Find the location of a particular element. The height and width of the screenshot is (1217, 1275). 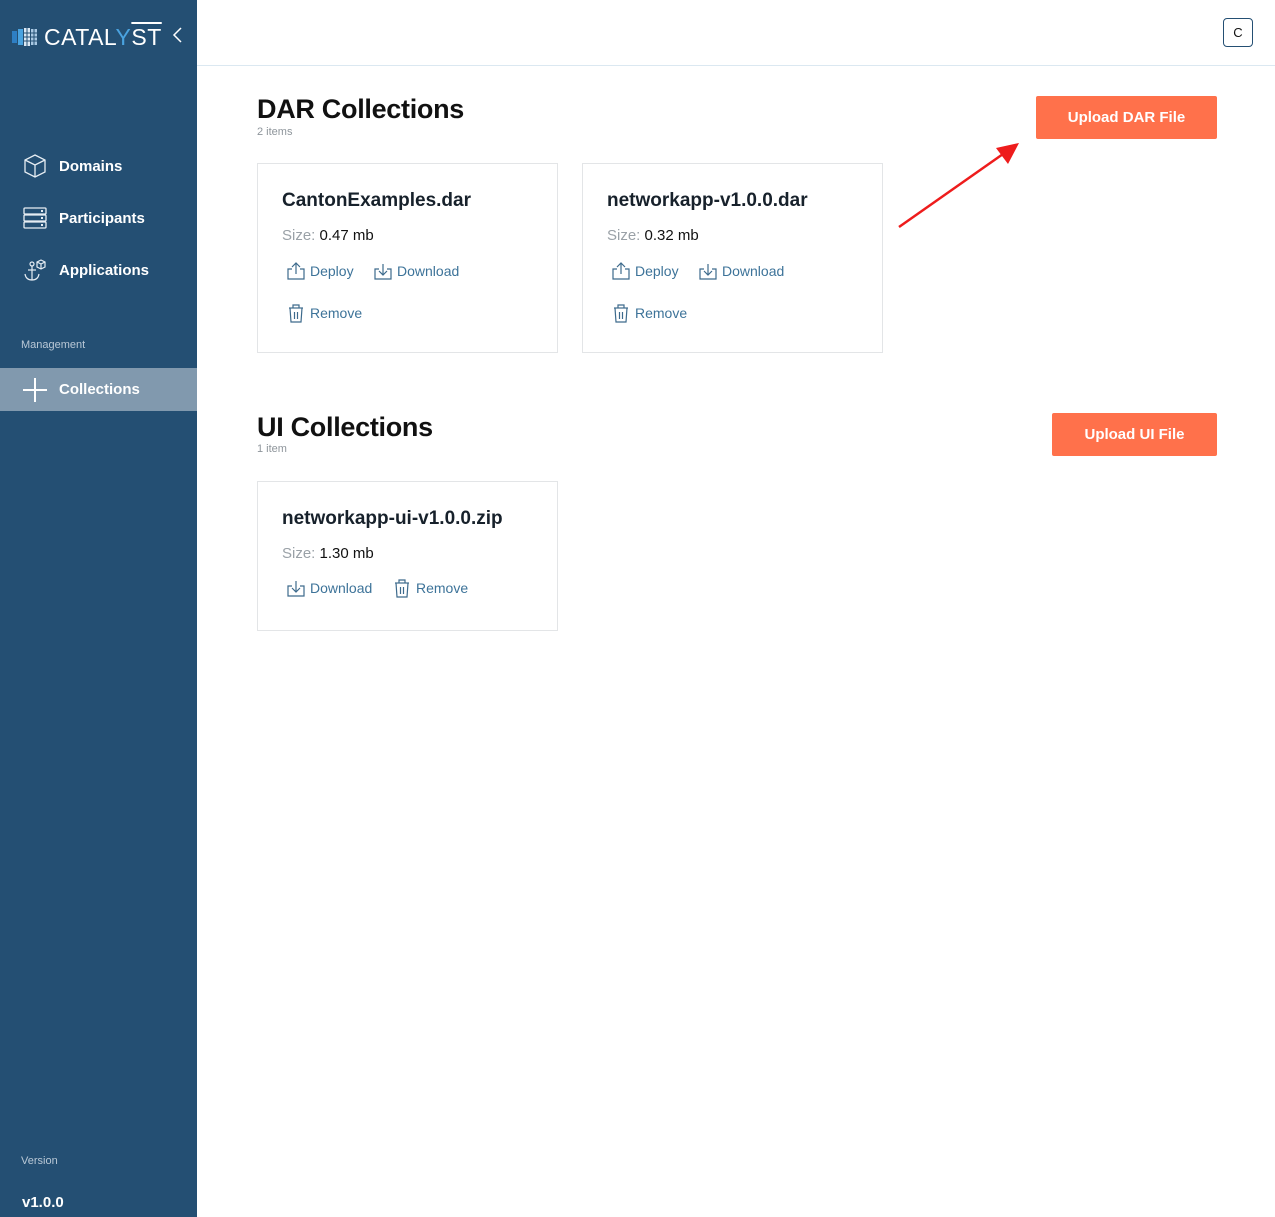

plus-icon is located at coordinates (35, 390).